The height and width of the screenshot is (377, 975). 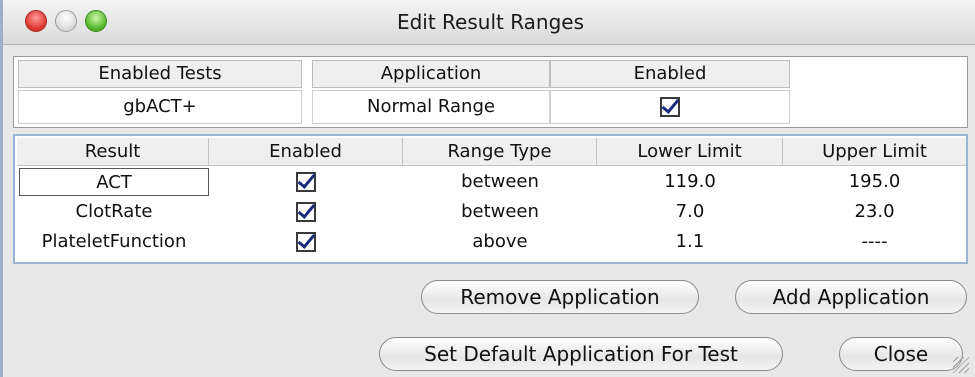 What do you see at coordinates (690, 212) in the screenshot?
I see `lower-limit-cell: 7.0` at bounding box center [690, 212].